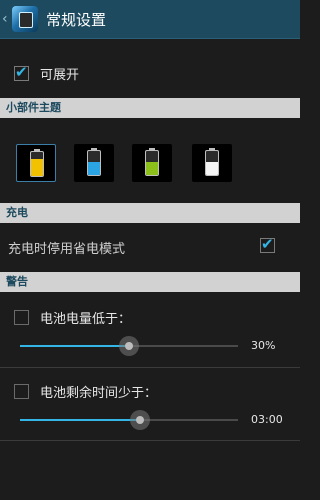 The width and height of the screenshot is (320, 500). Describe the element at coordinates (150, 108) in the screenshot. I see `section-header-widget-theme: 小部件主题` at that location.